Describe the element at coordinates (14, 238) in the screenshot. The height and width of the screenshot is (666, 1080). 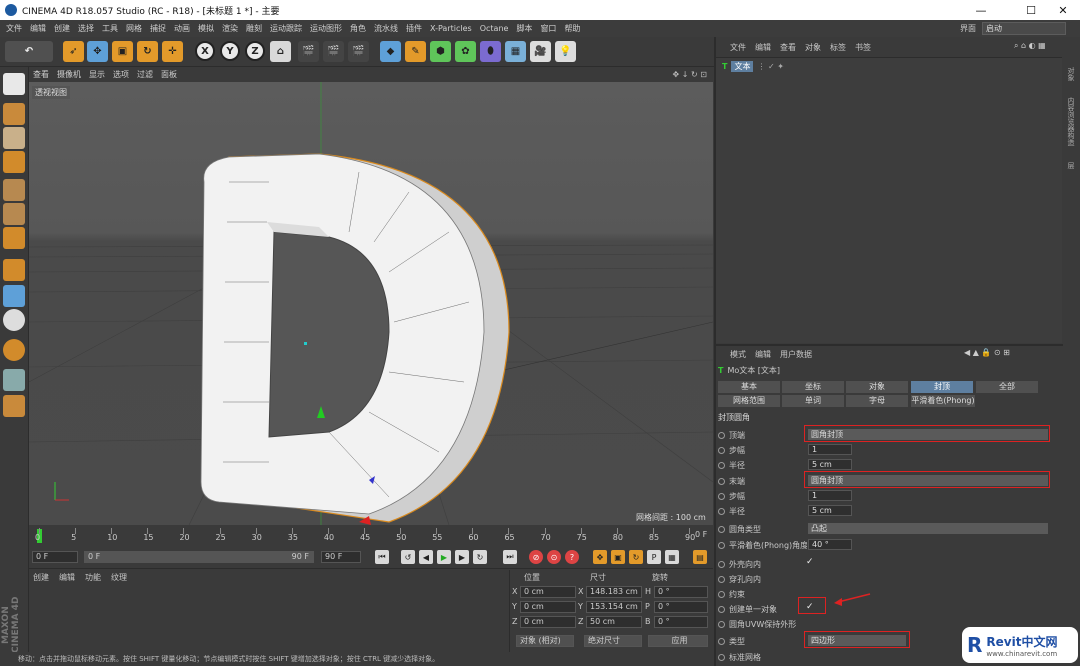
I see `polygons-mode-icon` at that location.